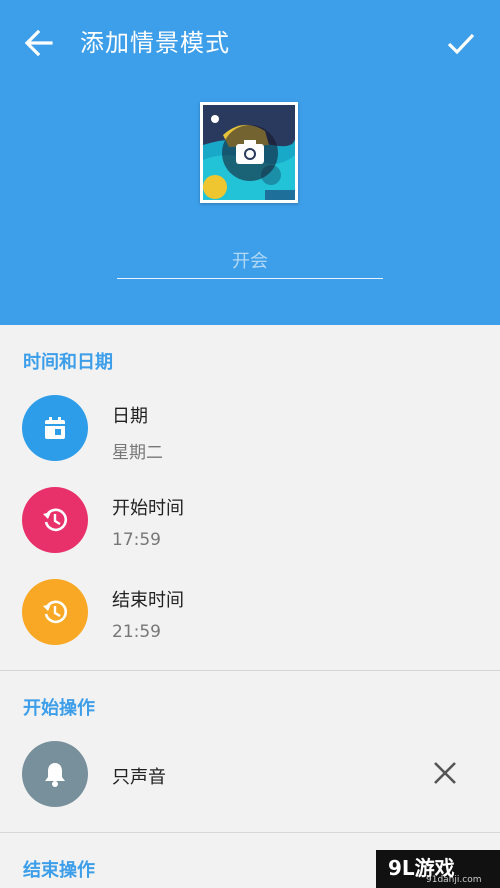 Image resolution: width=500 pixels, height=888 pixels. I want to click on confirm-button, so click(461, 43).